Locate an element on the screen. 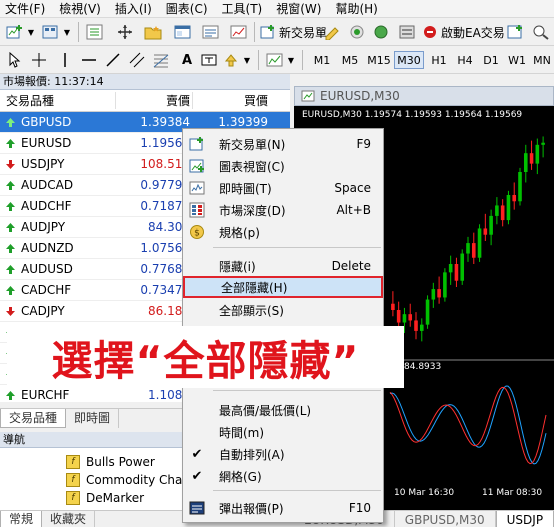 This screenshot has width=554, height=527. tab-symbols: 交易品種 is located at coordinates (33, 418).